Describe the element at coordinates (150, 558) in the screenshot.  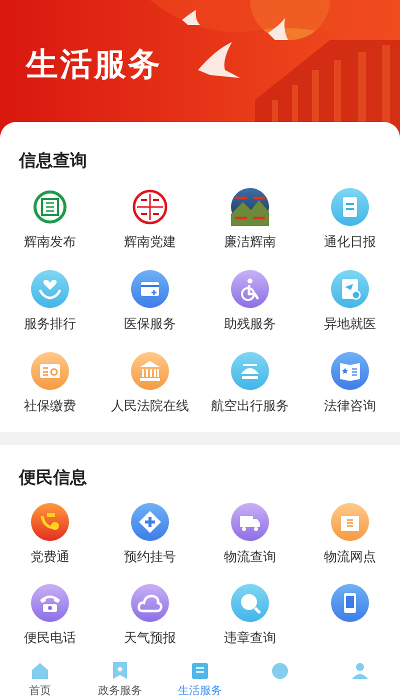
I see `service-label: 预约挂号` at that location.